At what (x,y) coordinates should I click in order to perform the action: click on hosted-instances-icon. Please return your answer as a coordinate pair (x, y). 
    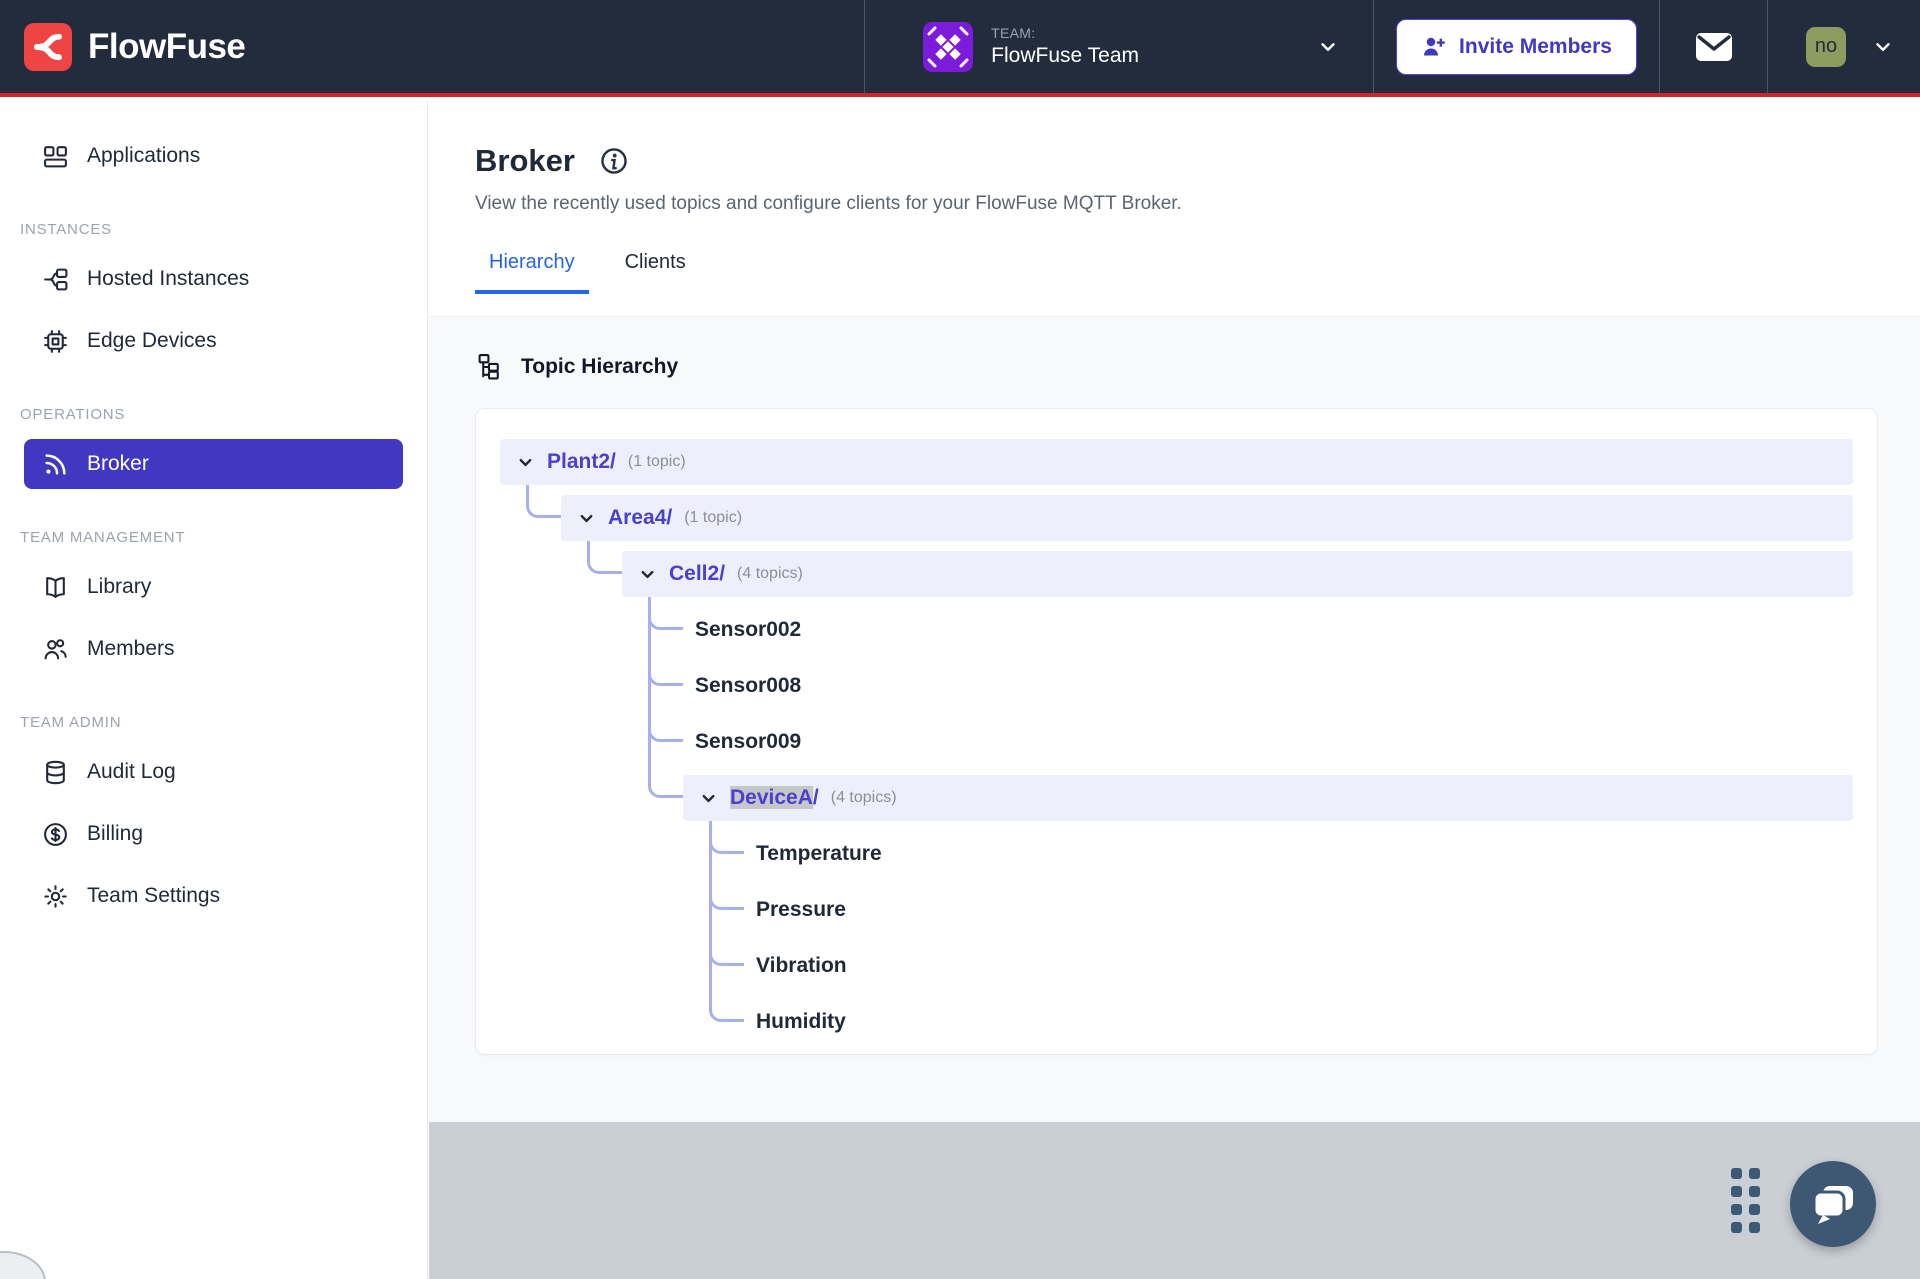
    Looking at the image, I should click on (55, 279).